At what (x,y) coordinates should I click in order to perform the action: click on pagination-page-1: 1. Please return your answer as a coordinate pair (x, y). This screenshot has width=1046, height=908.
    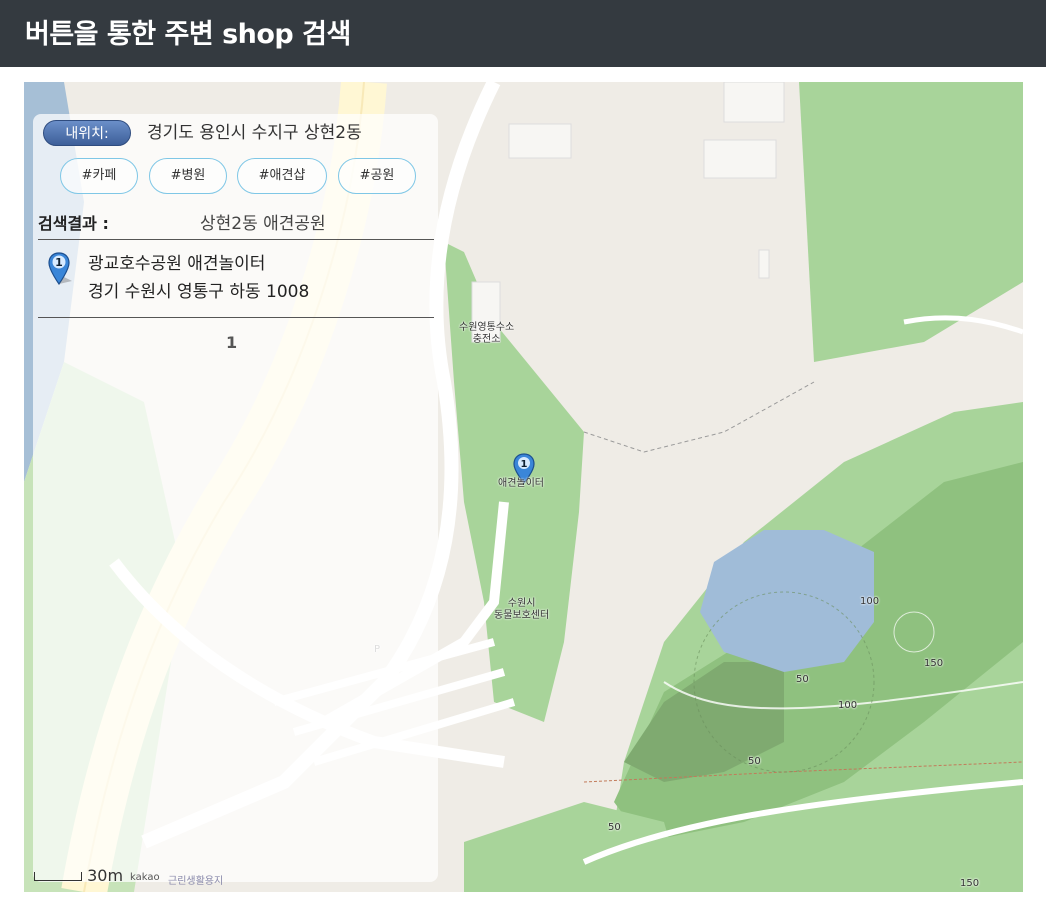
    Looking at the image, I should click on (231, 342).